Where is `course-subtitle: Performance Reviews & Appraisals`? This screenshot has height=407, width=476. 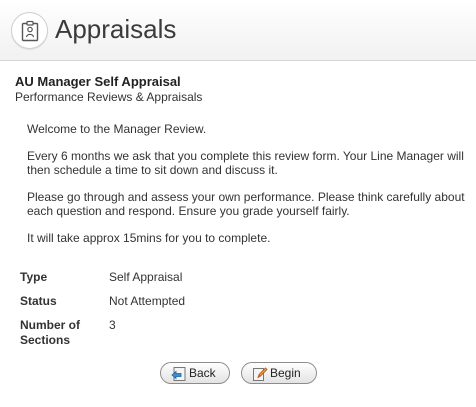
course-subtitle: Performance Reviews & Appraisals is located at coordinates (109, 97).